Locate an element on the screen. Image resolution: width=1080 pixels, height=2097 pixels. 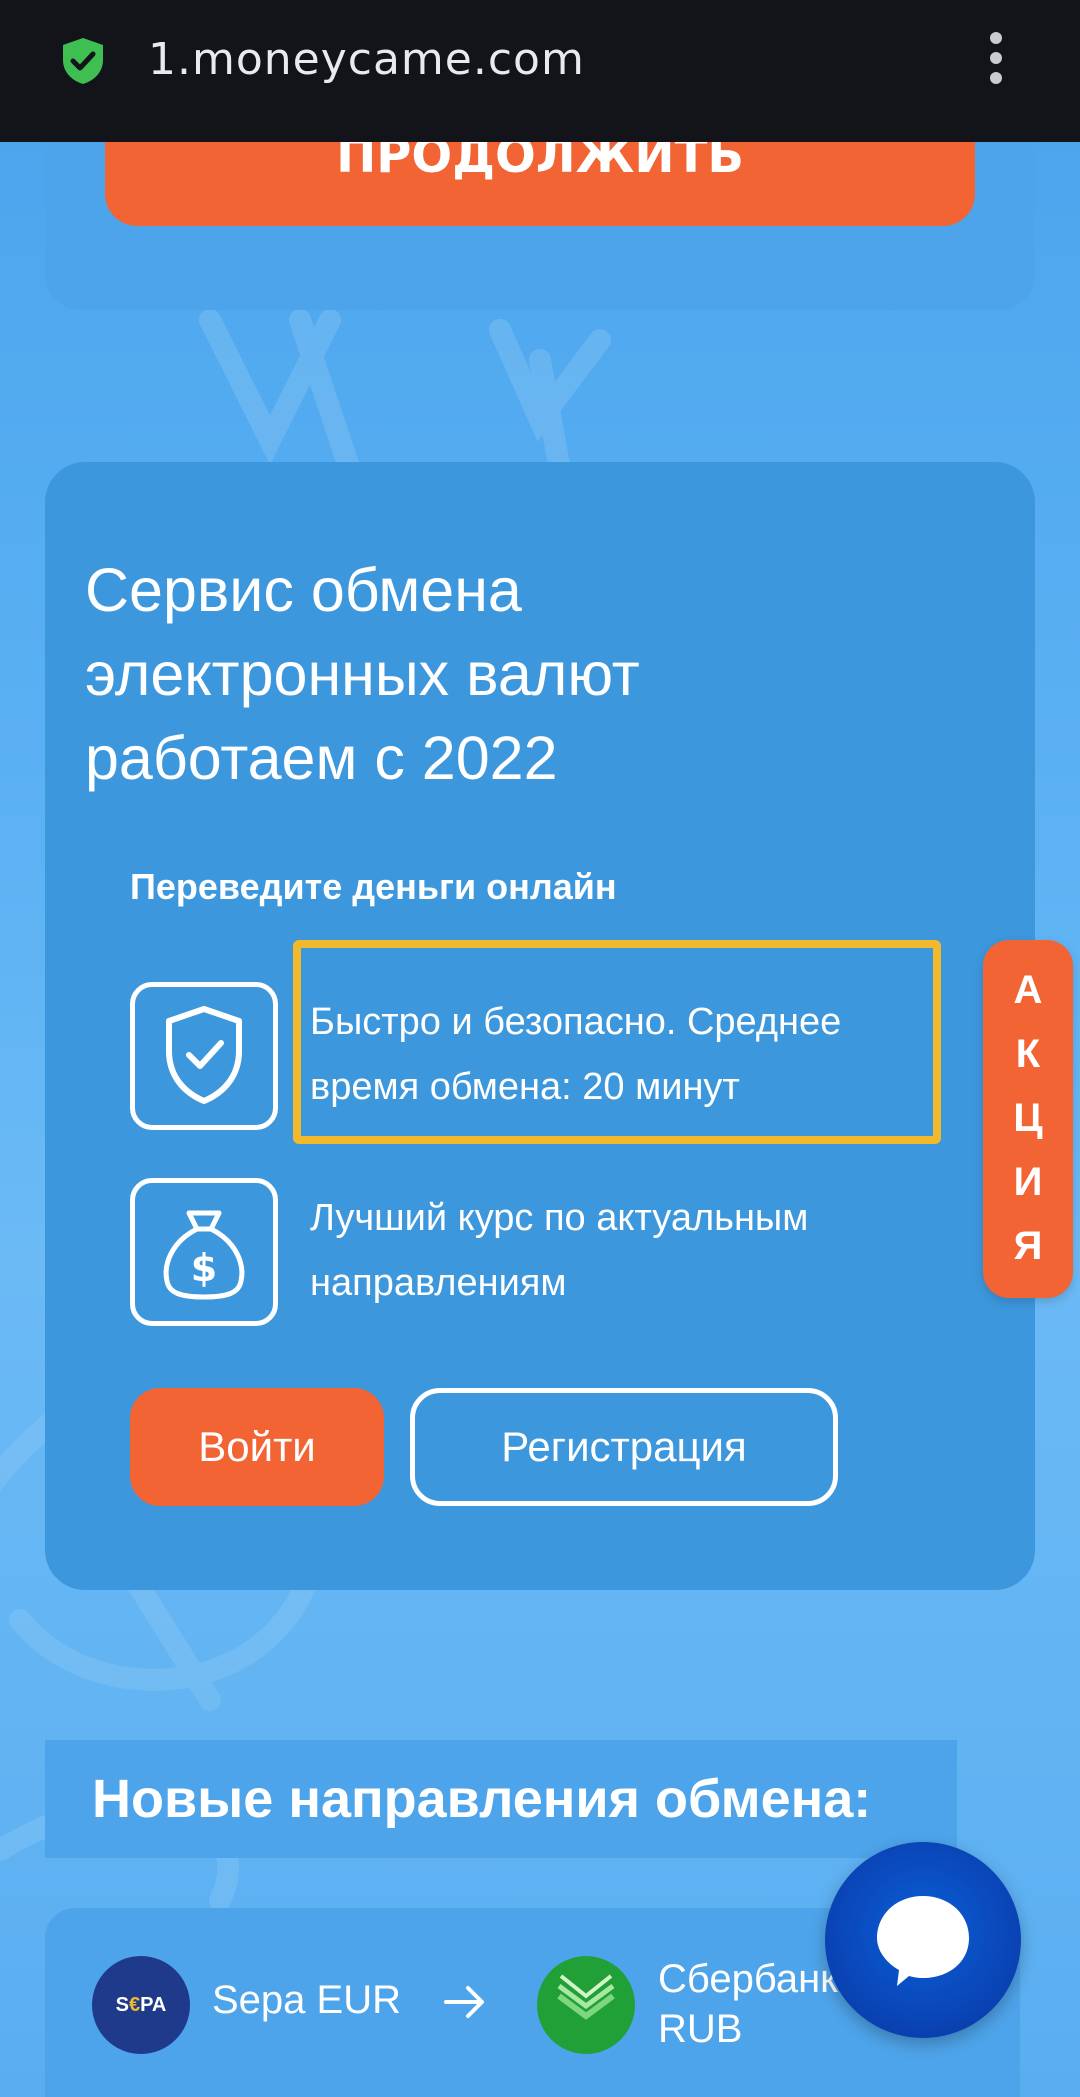
login-button: Войти is located at coordinates (257, 1447).